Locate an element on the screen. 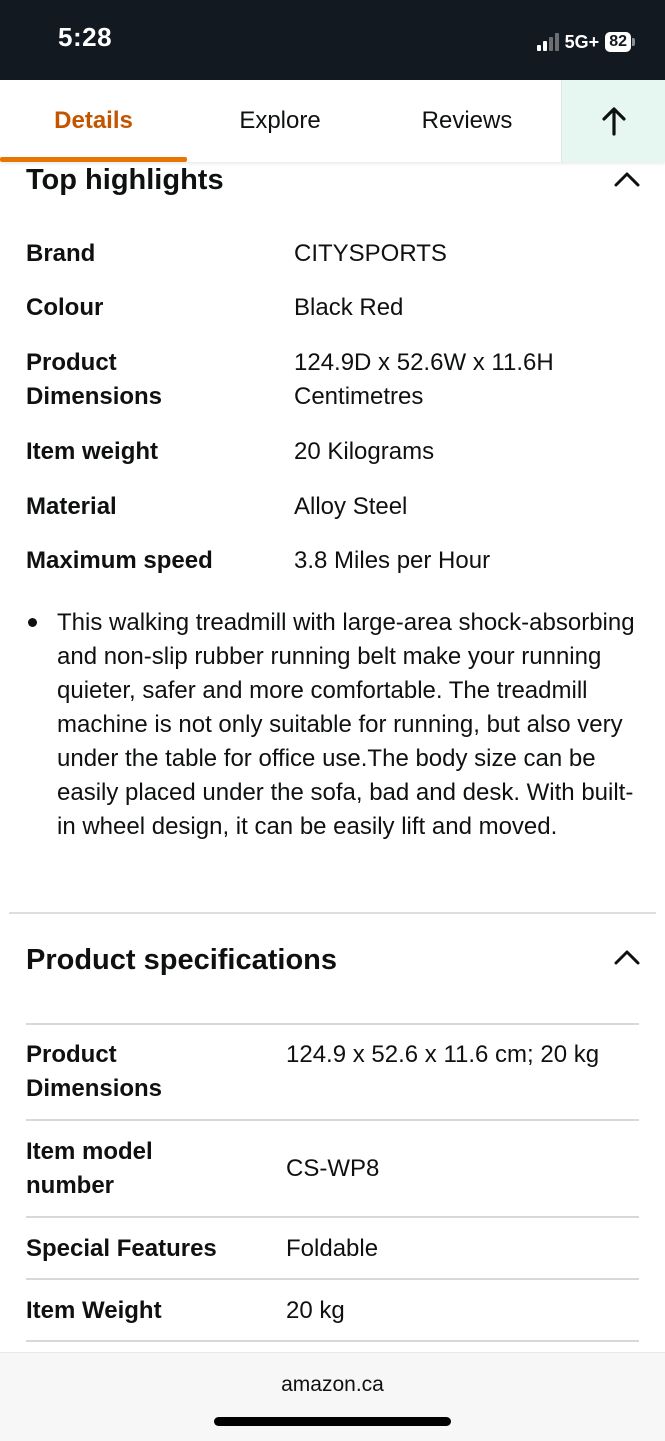 The width and height of the screenshot is (665, 1441). tab-details: Details is located at coordinates (93, 121).